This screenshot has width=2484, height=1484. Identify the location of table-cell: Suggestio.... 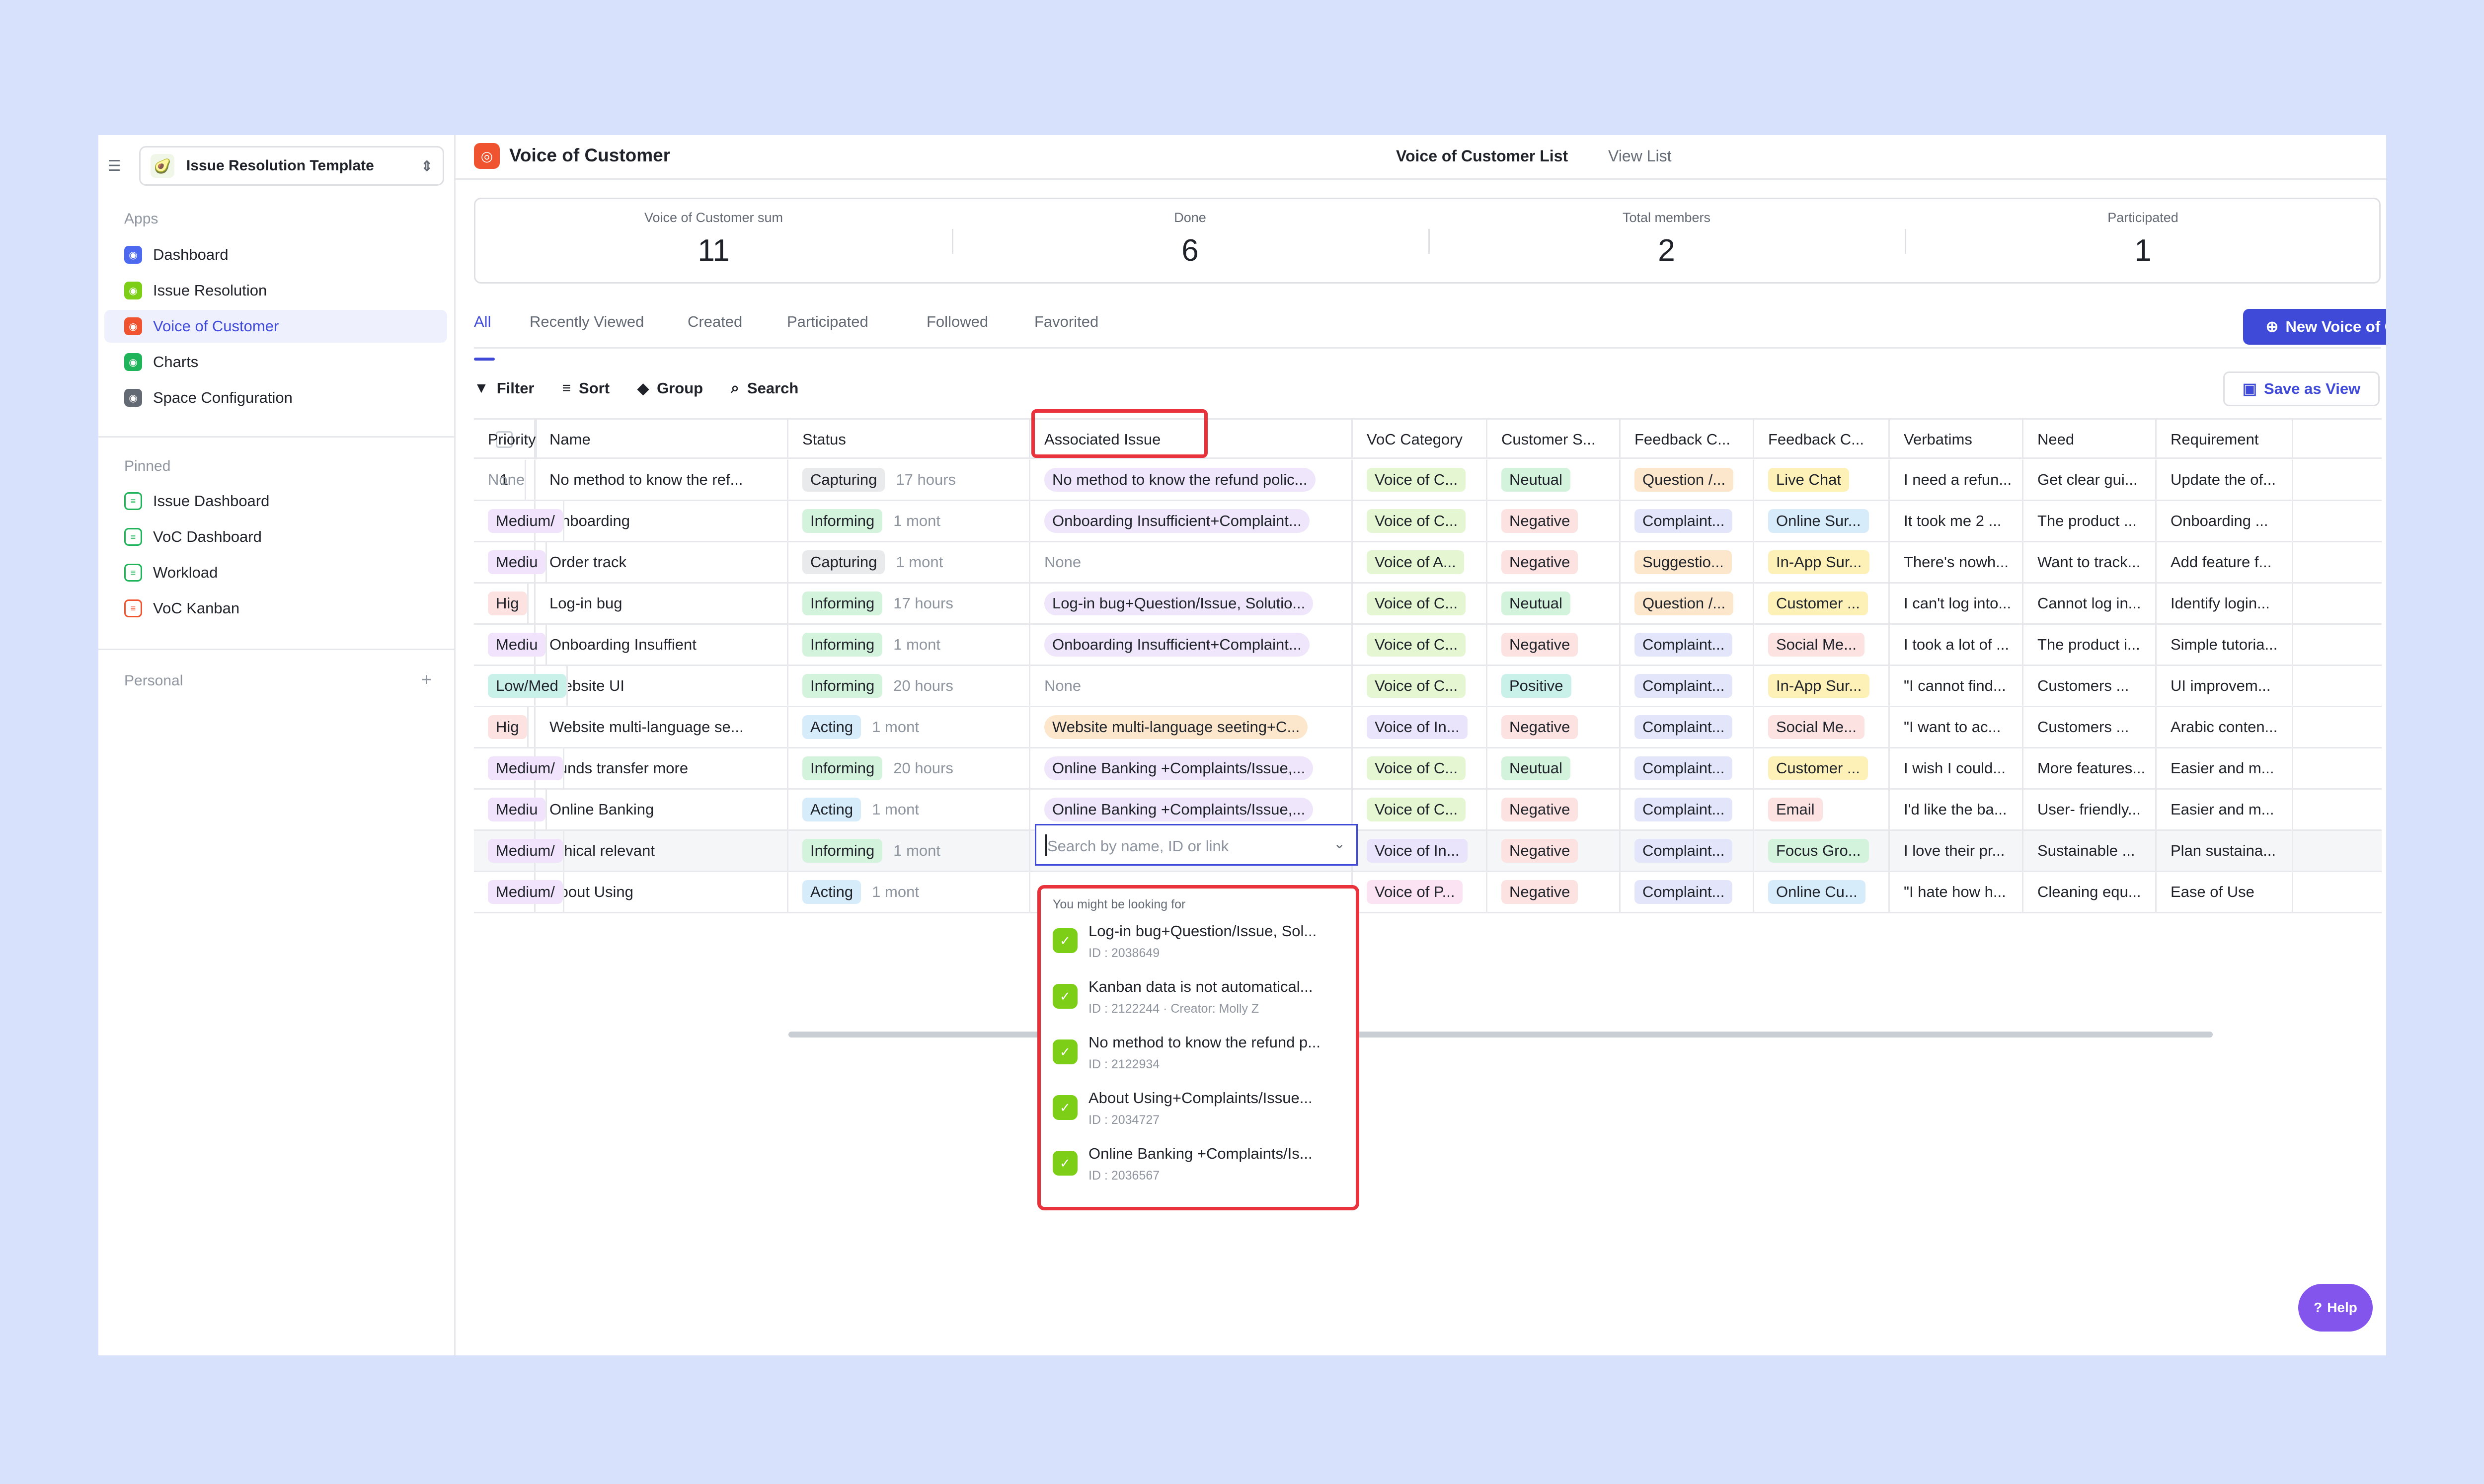
(1687, 562).